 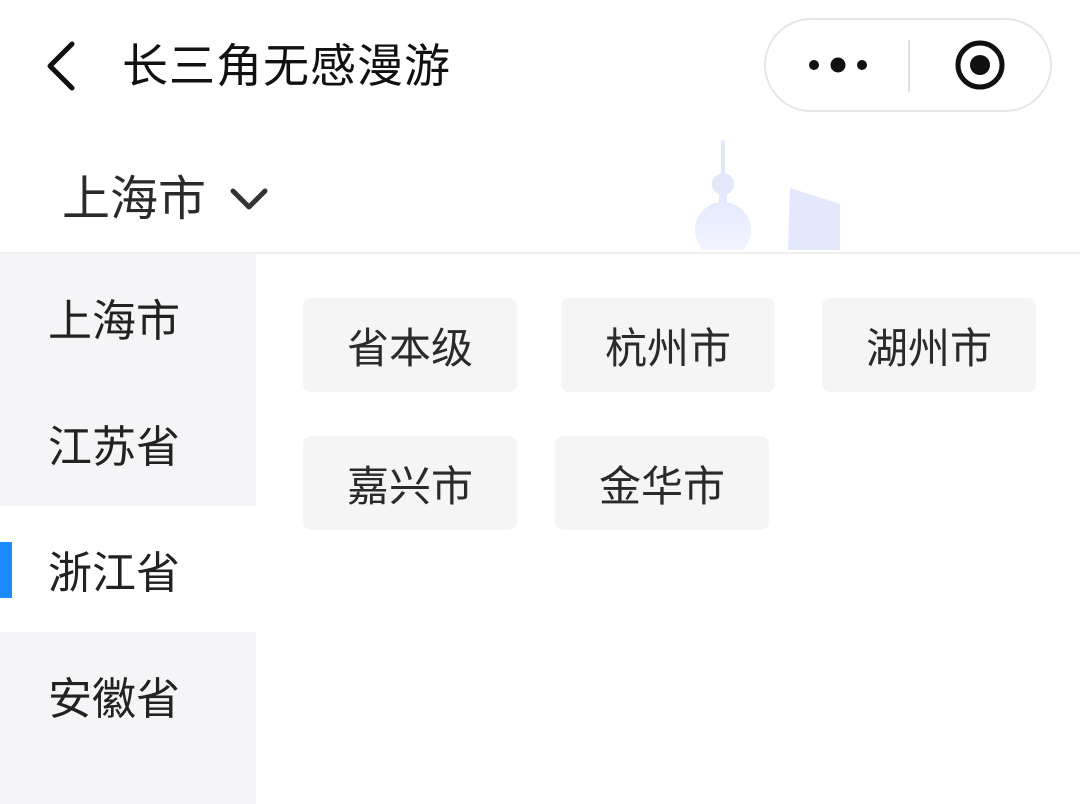 I want to click on miniprogram-capsule, so click(x=908, y=65).